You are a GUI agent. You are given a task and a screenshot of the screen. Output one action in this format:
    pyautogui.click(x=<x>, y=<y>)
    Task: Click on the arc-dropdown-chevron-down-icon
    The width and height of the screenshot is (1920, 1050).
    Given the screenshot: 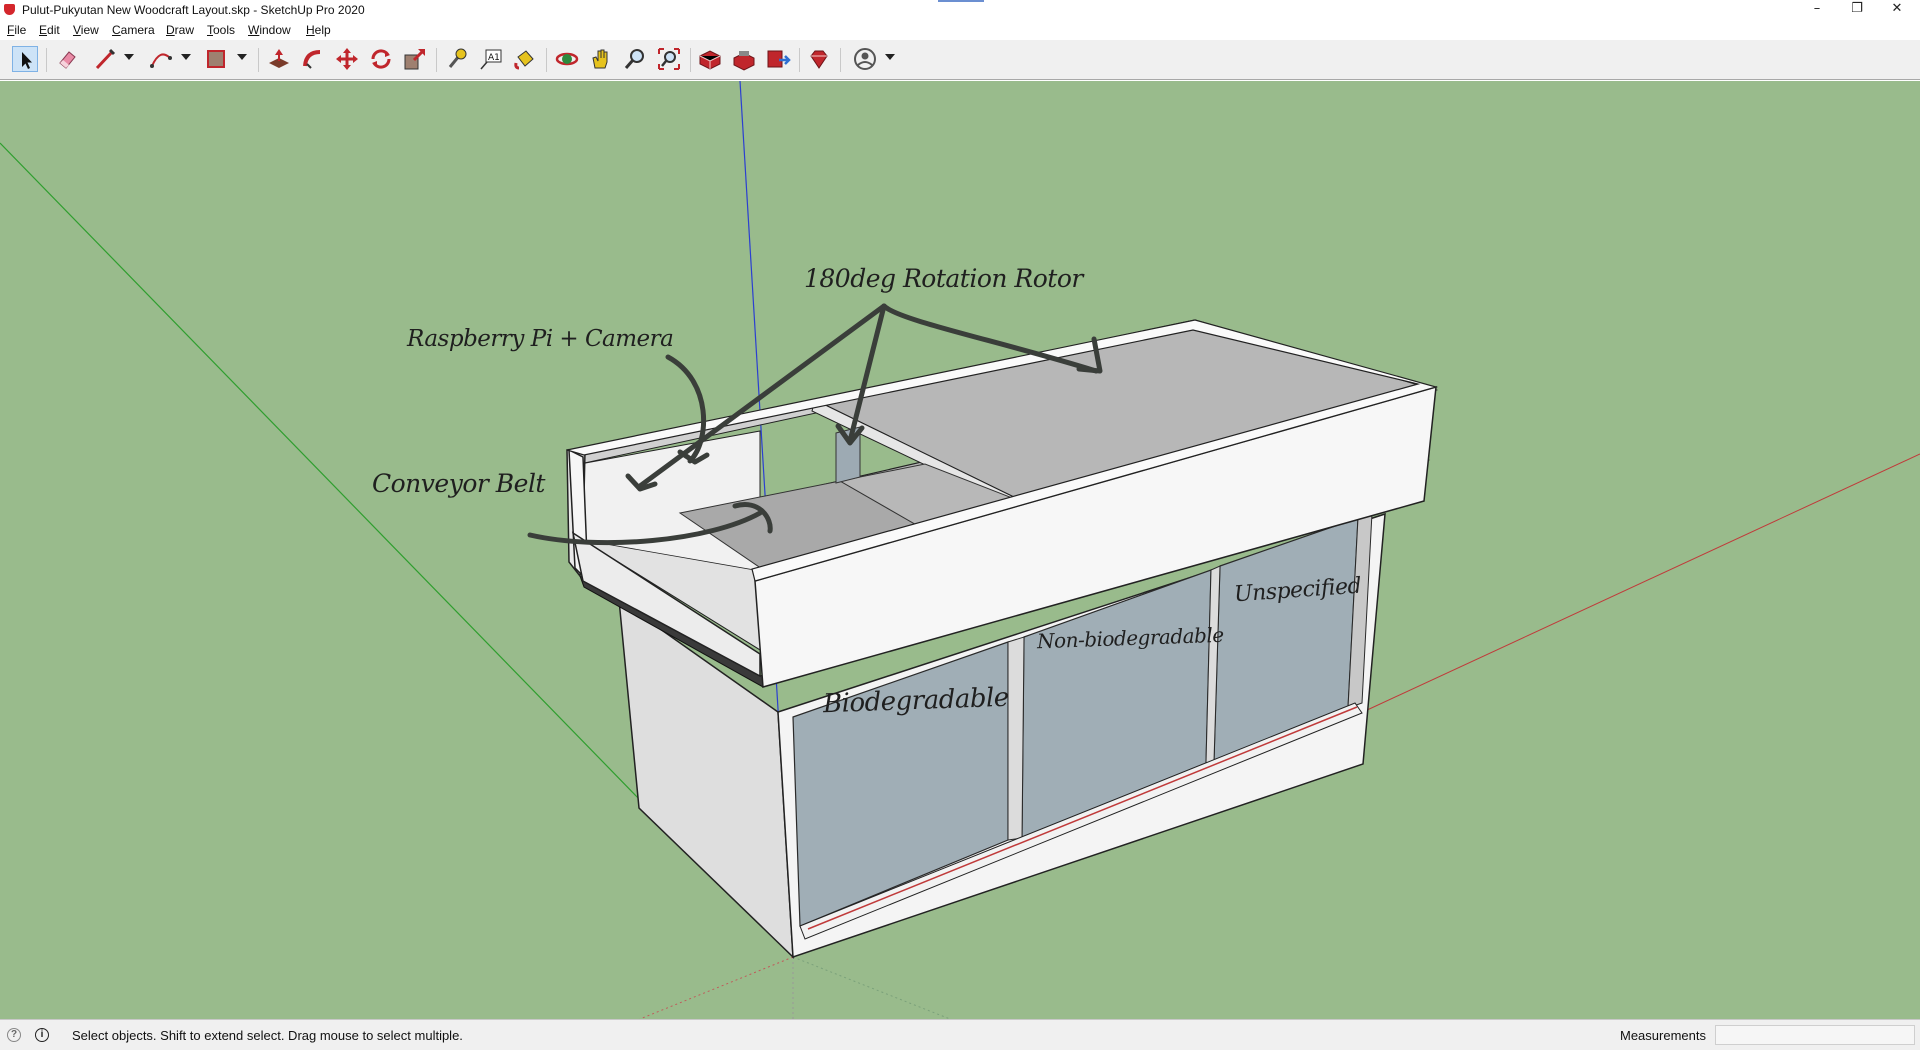 What is the action you would take?
    pyautogui.click(x=186, y=57)
    